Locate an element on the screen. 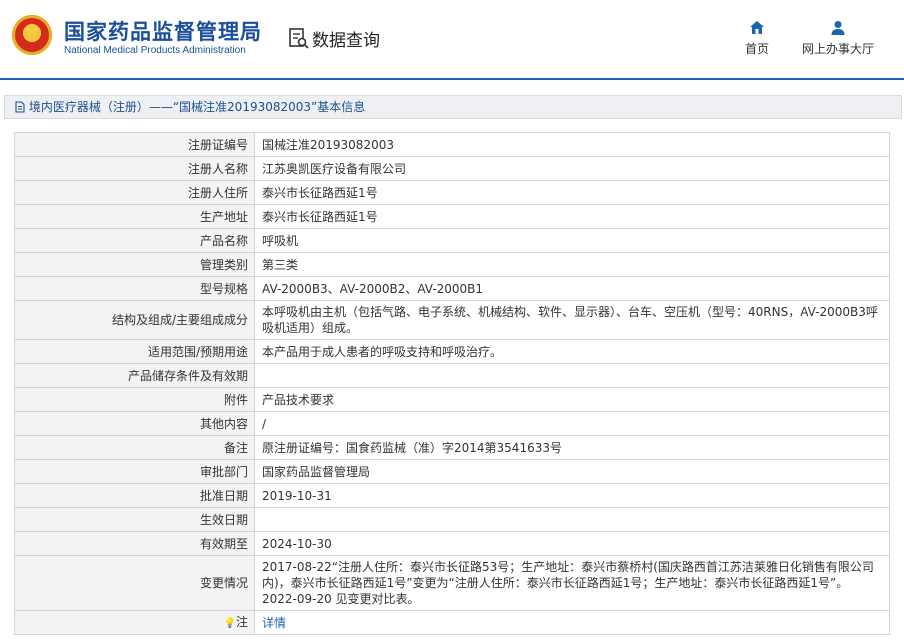 This screenshot has height=644, width=904. field-label: 批准日期 is located at coordinates (134, 495).